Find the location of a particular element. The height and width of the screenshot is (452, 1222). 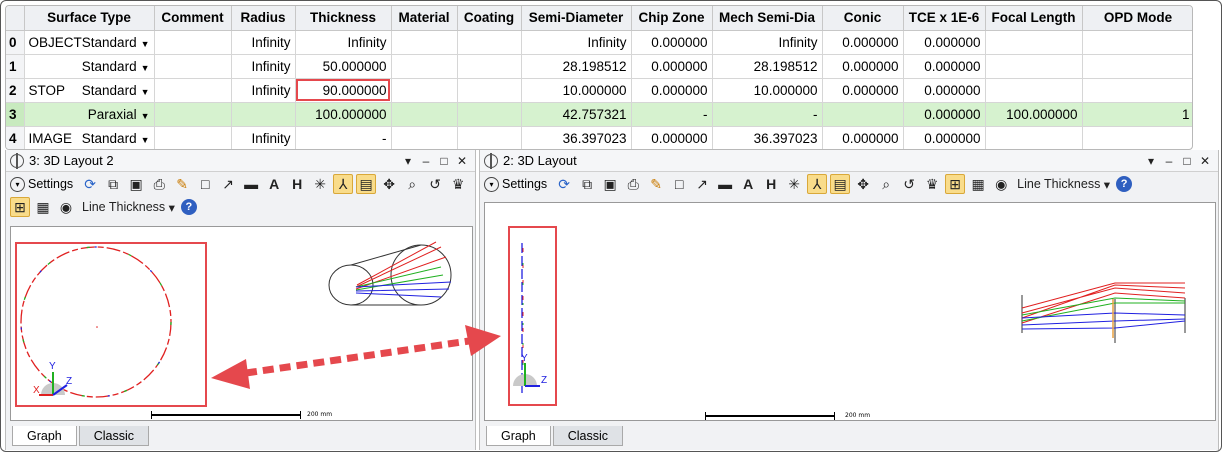

mech-semi-dia-cell: Infinity is located at coordinates (767, 42).